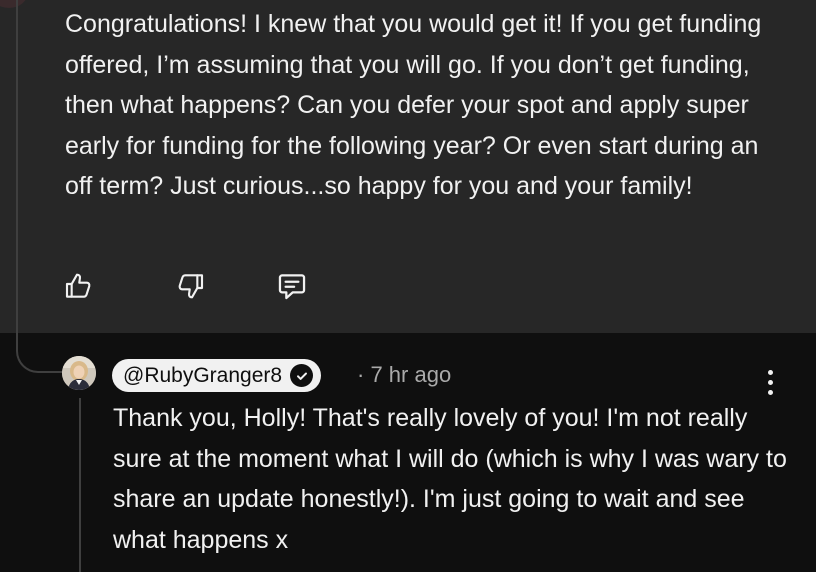 This screenshot has height=572, width=816. I want to click on reply-button, so click(292, 286).